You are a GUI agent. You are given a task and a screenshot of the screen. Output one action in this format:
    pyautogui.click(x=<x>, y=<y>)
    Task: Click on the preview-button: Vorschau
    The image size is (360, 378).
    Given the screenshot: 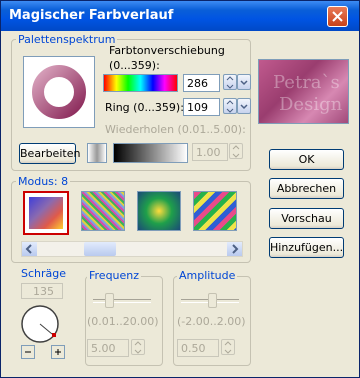 What is the action you would take?
    pyautogui.click(x=306, y=218)
    